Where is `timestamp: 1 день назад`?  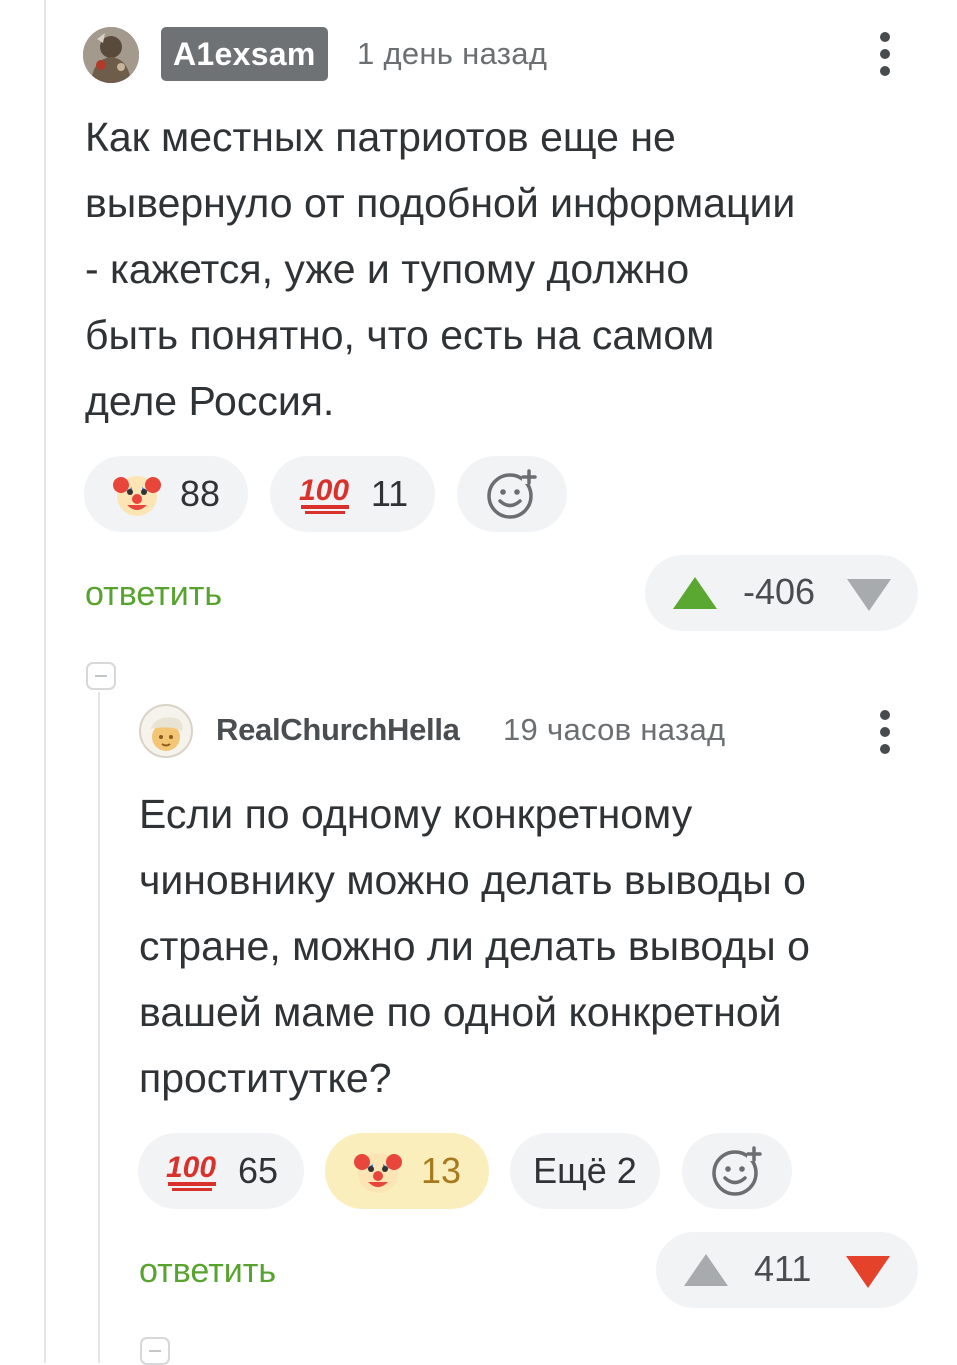
timestamp: 1 день назад is located at coordinates (452, 53).